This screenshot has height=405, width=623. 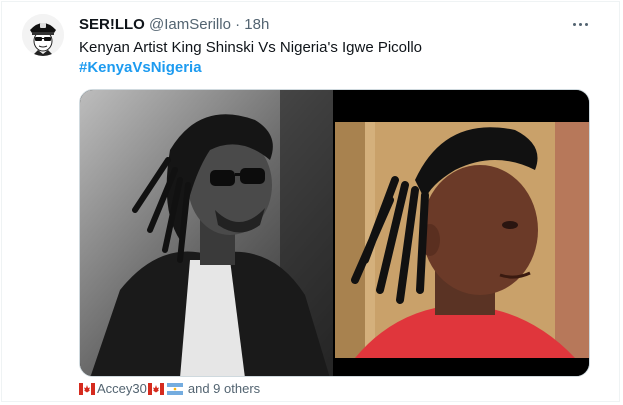 I want to click on more-horizontal-icon, so click(x=580, y=24).